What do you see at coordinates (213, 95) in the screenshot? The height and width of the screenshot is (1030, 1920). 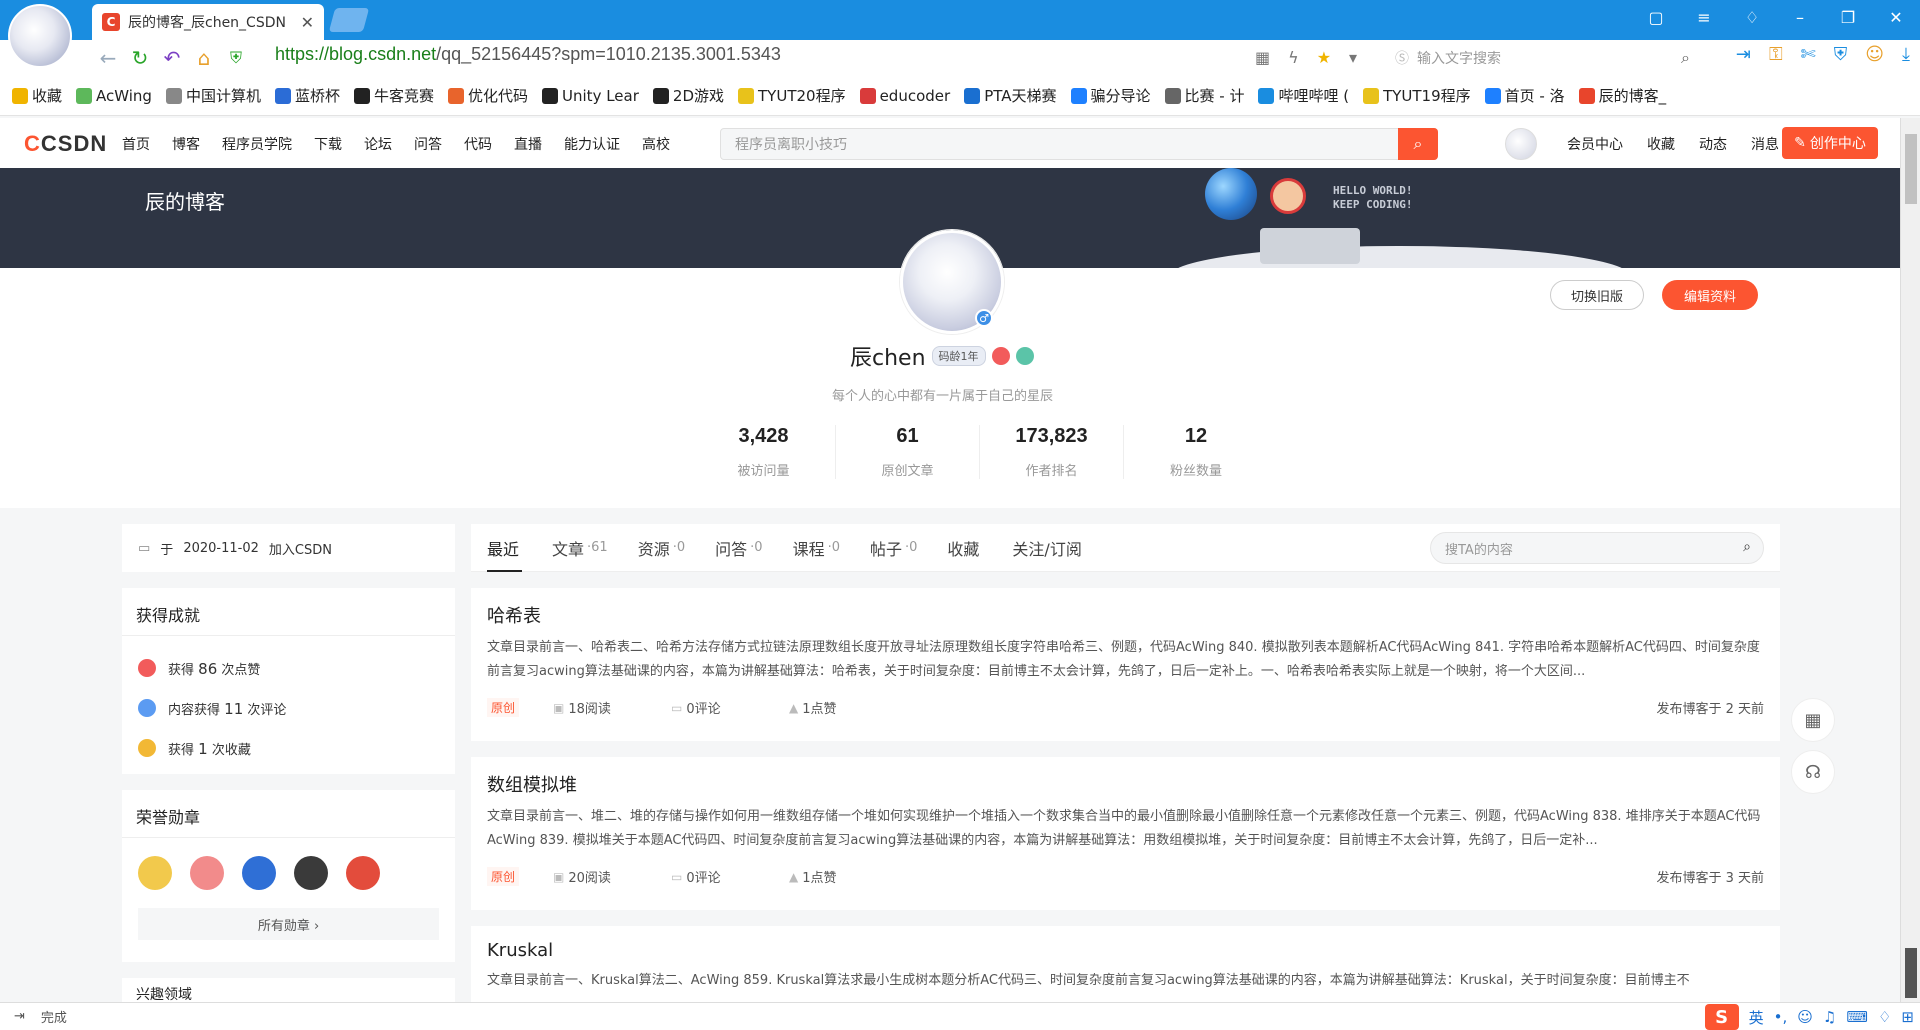 I see `bookmark-item: 中国计算机` at bounding box center [213, 95].